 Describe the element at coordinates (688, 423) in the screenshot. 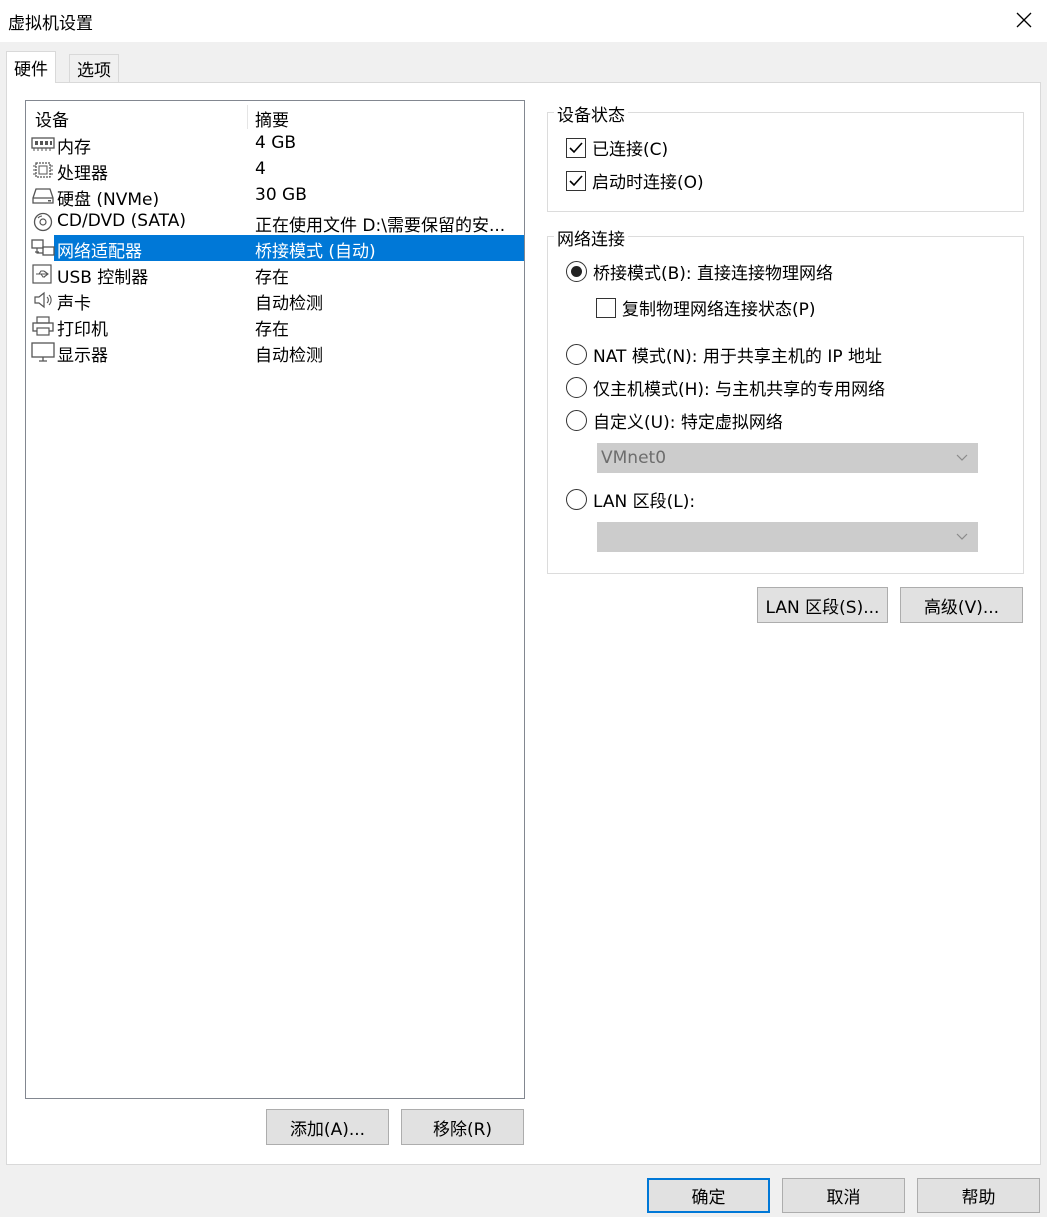

I see `custom-label: 自定义(U): 特定虚拟网络` at that location.